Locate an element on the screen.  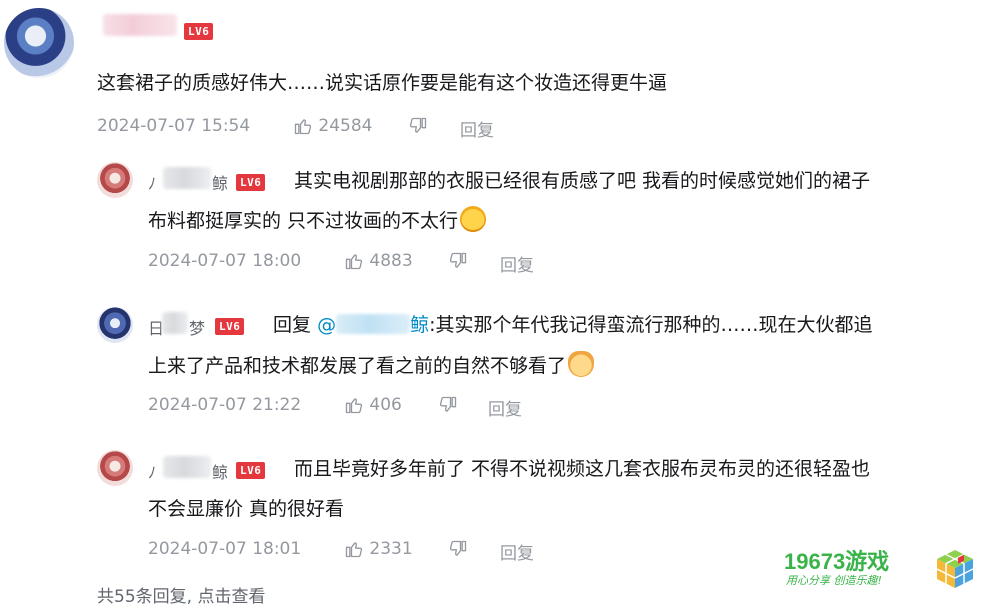
reply-meta: 2024-07-07 21:22 406 回复 is located at coordinates (378, 407).